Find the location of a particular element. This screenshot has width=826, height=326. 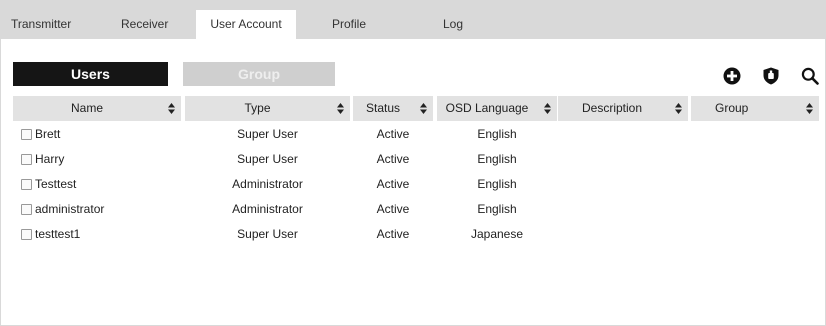

table-row: Brett Super User Active English is located at coordinates (416, 134).